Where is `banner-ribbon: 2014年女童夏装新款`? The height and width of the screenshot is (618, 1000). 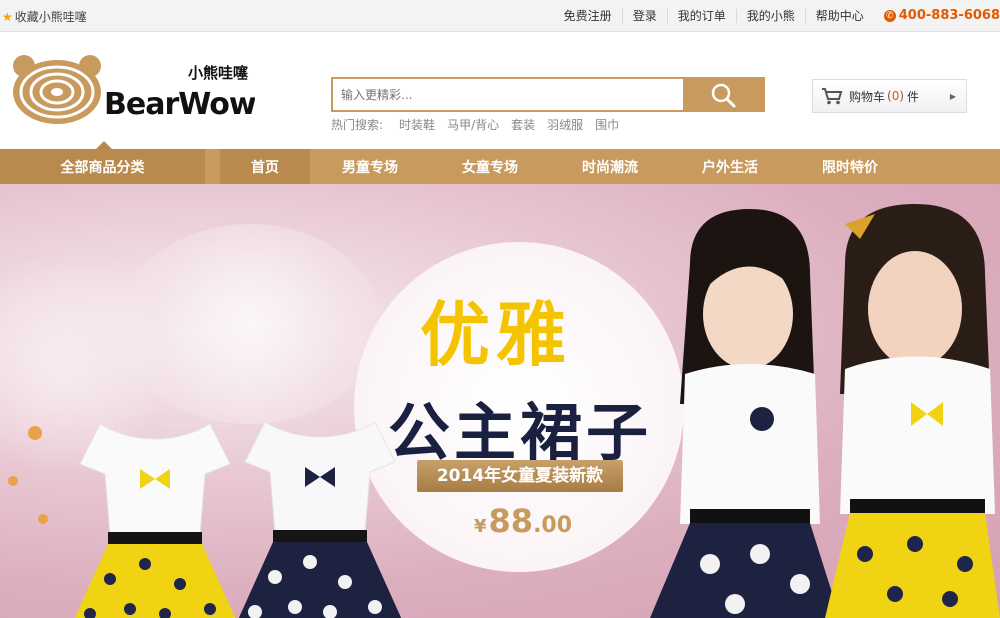
banner-ribbon: 2014年女童夏装新款 is located at coordinates (520, 476).